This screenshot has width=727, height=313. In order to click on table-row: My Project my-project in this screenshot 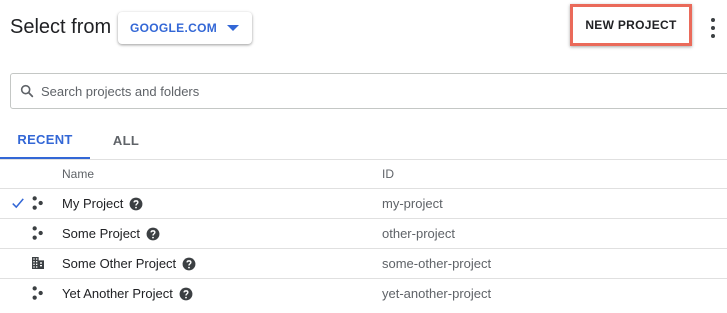, I will do `click(363, 203)`.